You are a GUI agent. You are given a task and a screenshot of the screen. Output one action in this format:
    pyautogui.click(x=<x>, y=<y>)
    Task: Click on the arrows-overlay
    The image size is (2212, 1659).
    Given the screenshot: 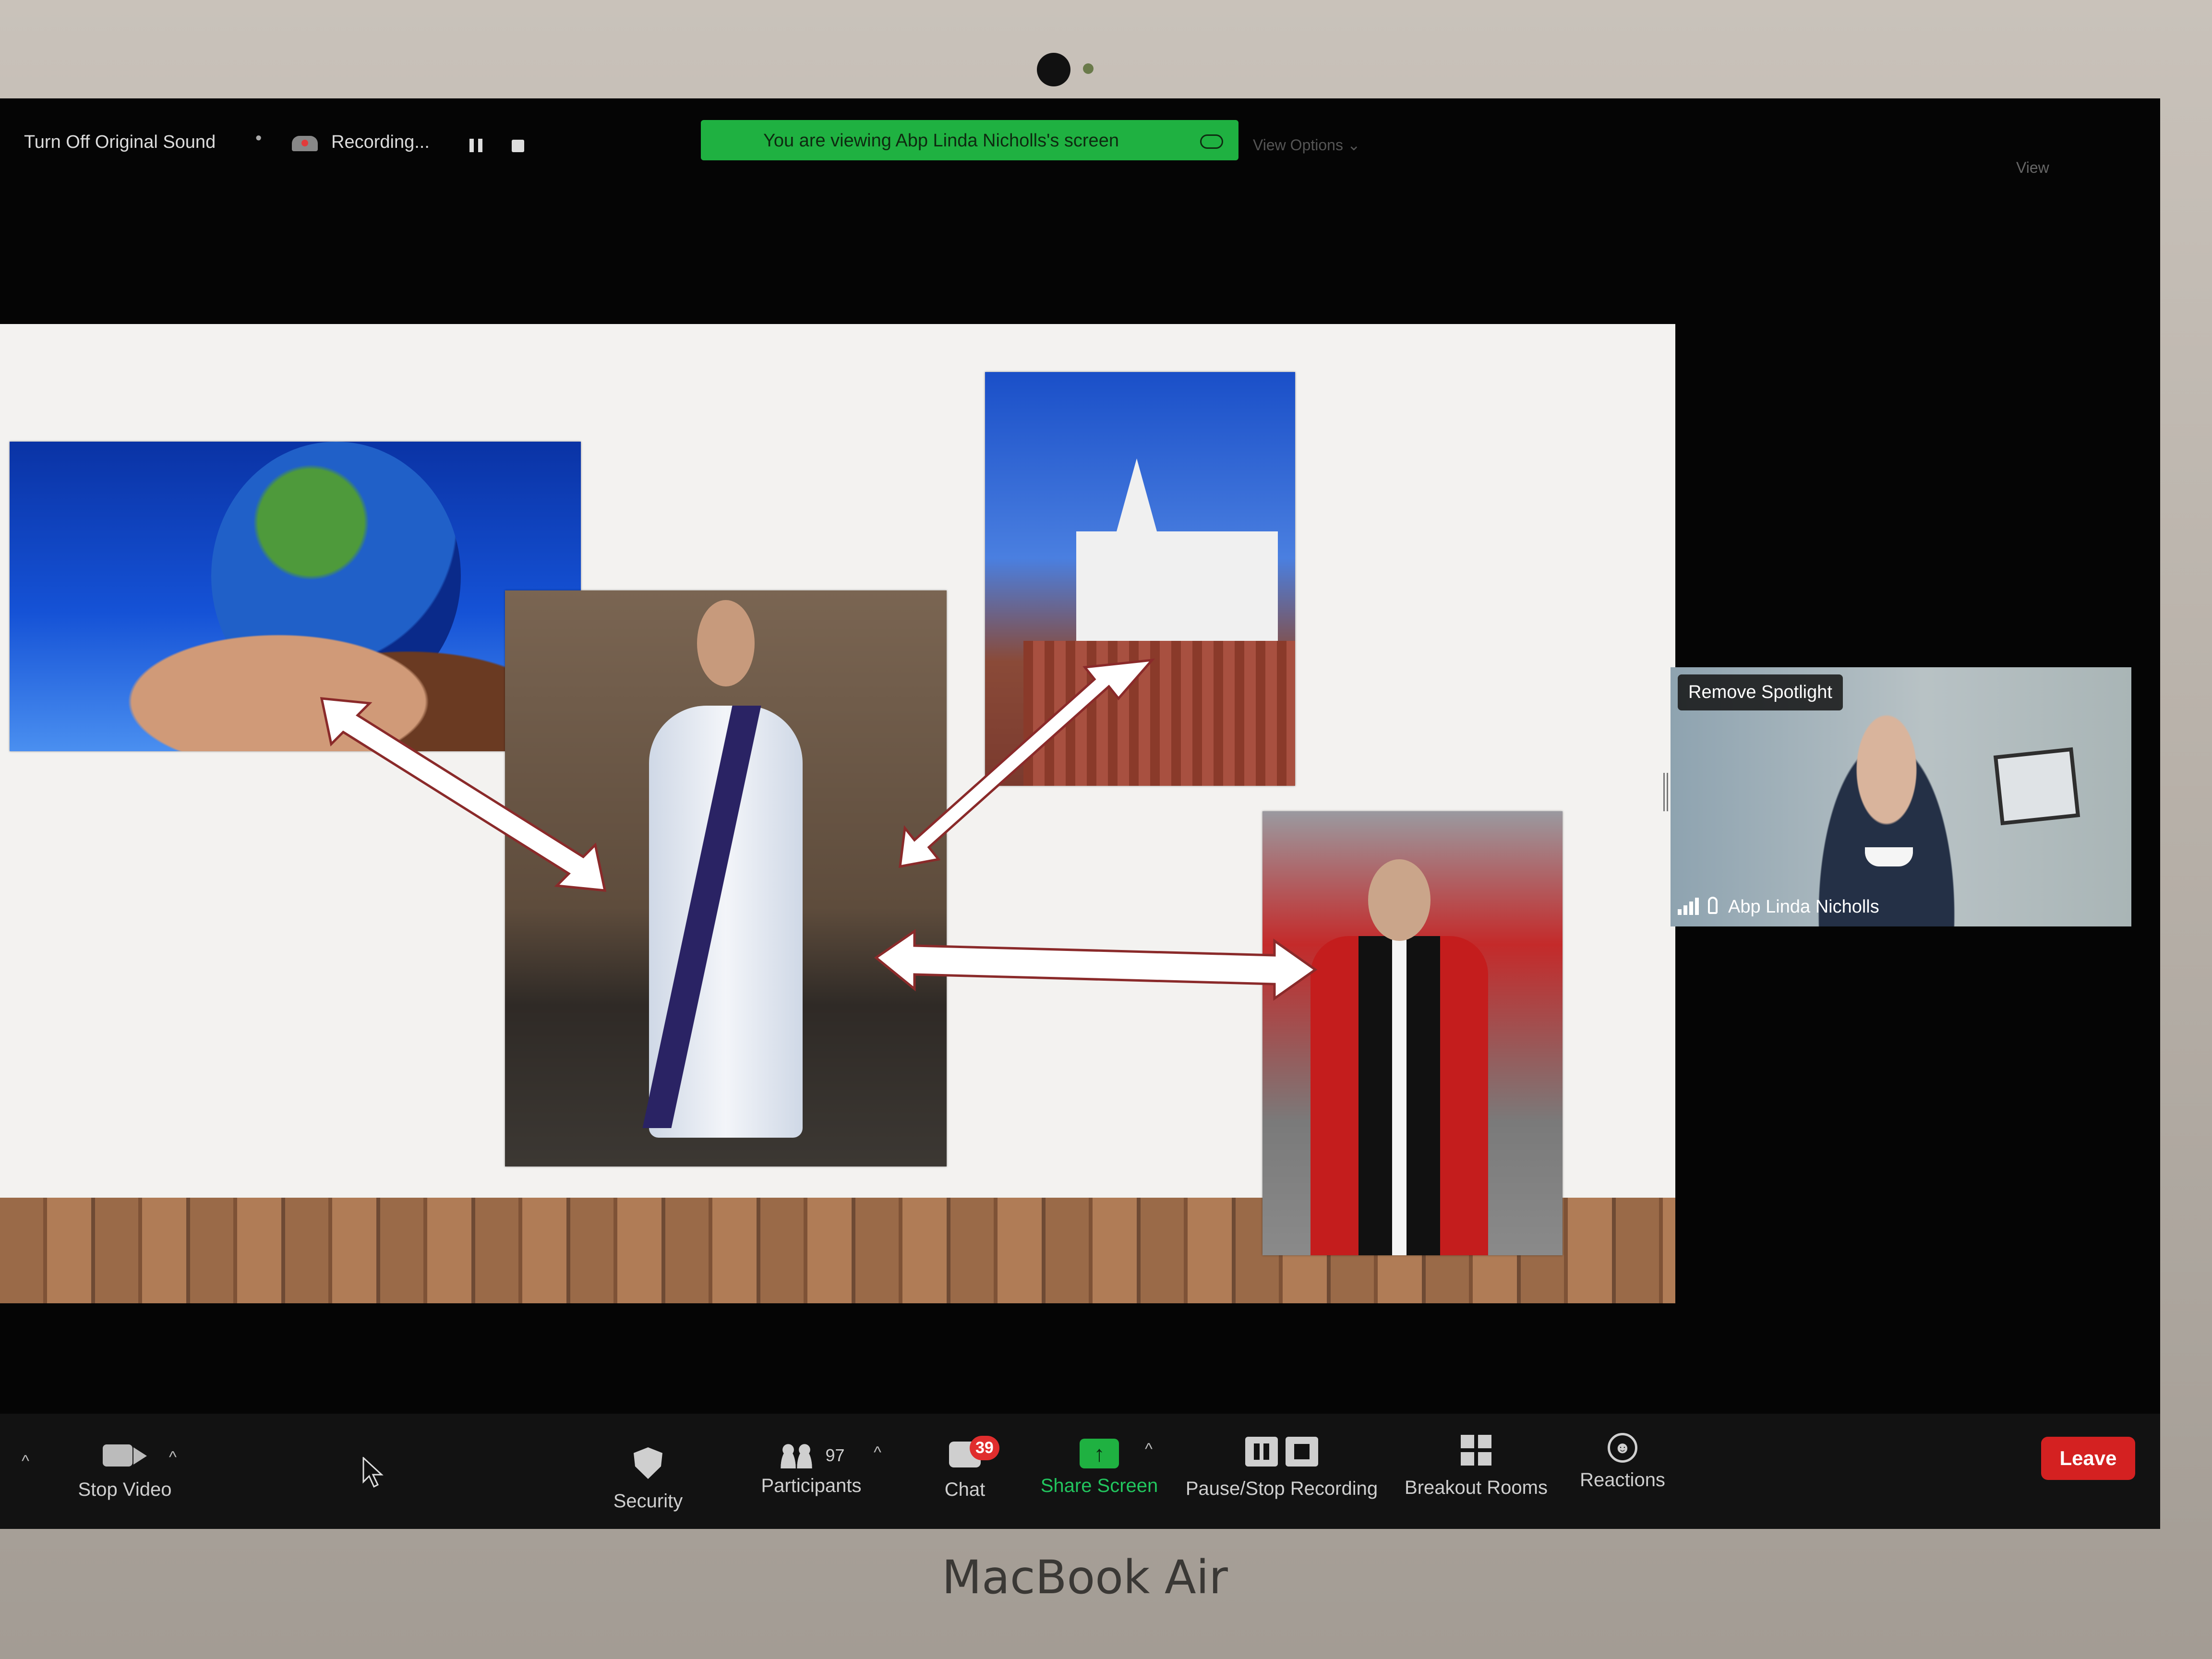 What is the action you would take?
    pyautogui.click(x=819, y=829)
    